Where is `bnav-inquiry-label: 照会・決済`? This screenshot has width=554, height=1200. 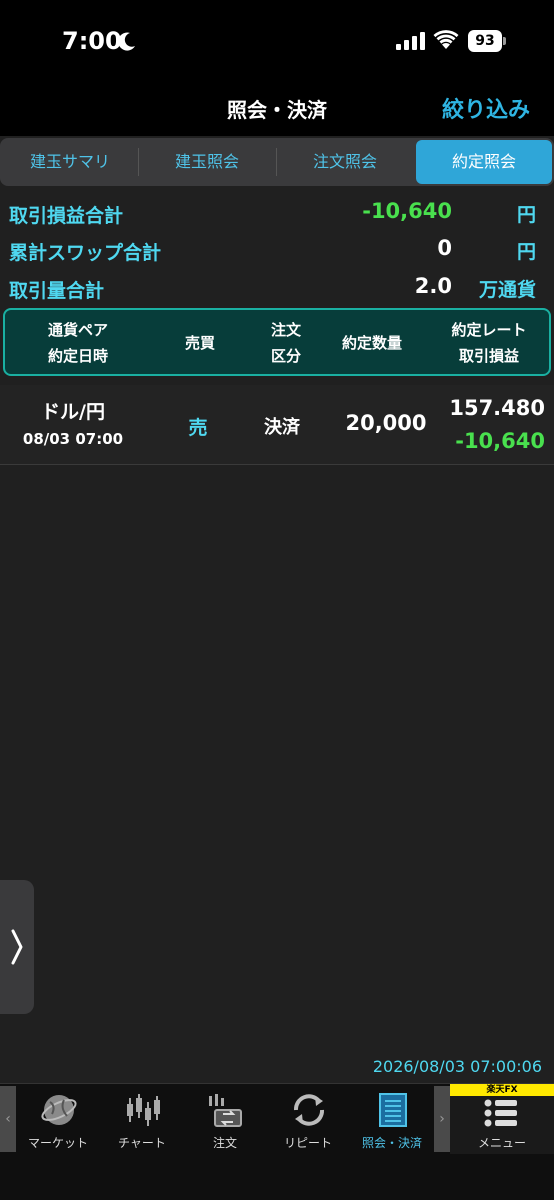
bnav-inquiry-label: 照会・決済 is located at coordinates (391, 1143).